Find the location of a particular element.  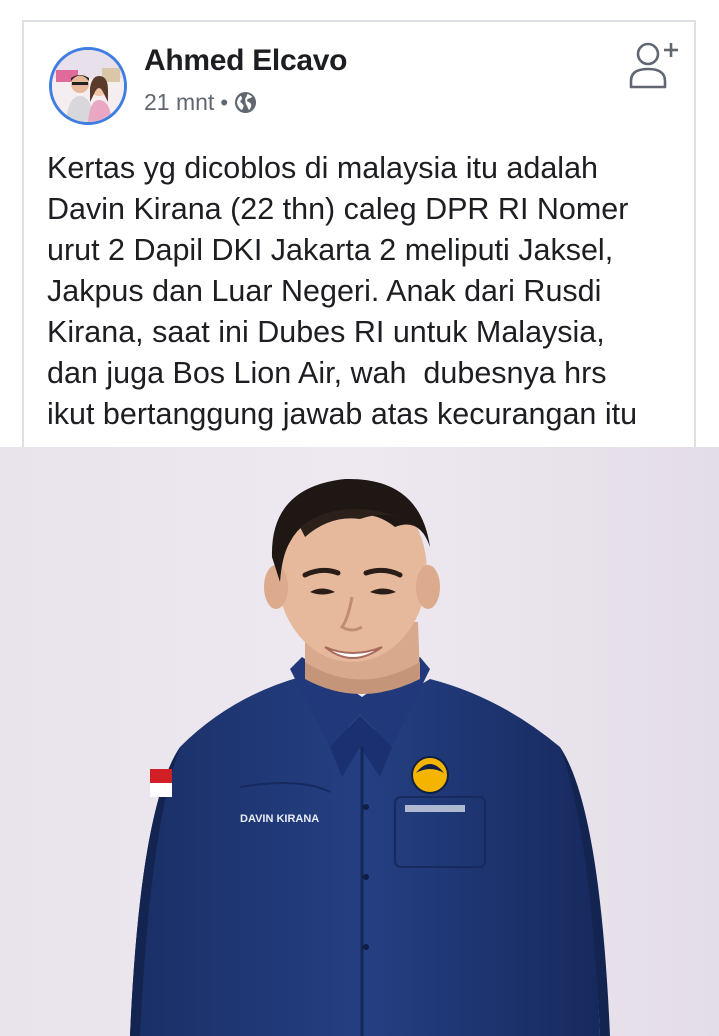

shirt-name-tag: DAVIN KIRANA is located at coordinates (279, 819).